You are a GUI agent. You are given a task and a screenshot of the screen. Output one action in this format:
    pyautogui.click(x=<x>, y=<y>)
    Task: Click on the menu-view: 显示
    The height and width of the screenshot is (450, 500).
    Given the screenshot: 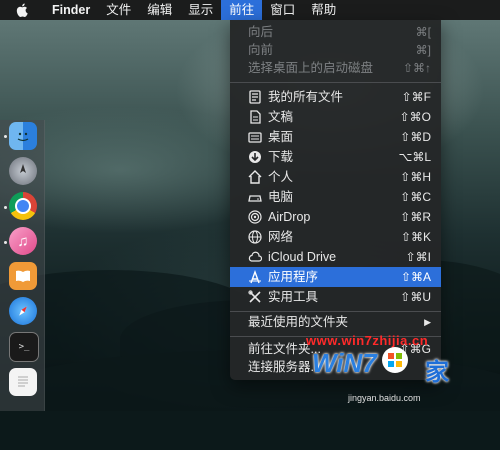 What is the action you would take?
    pyautogui.click(x=200, y=10)
    